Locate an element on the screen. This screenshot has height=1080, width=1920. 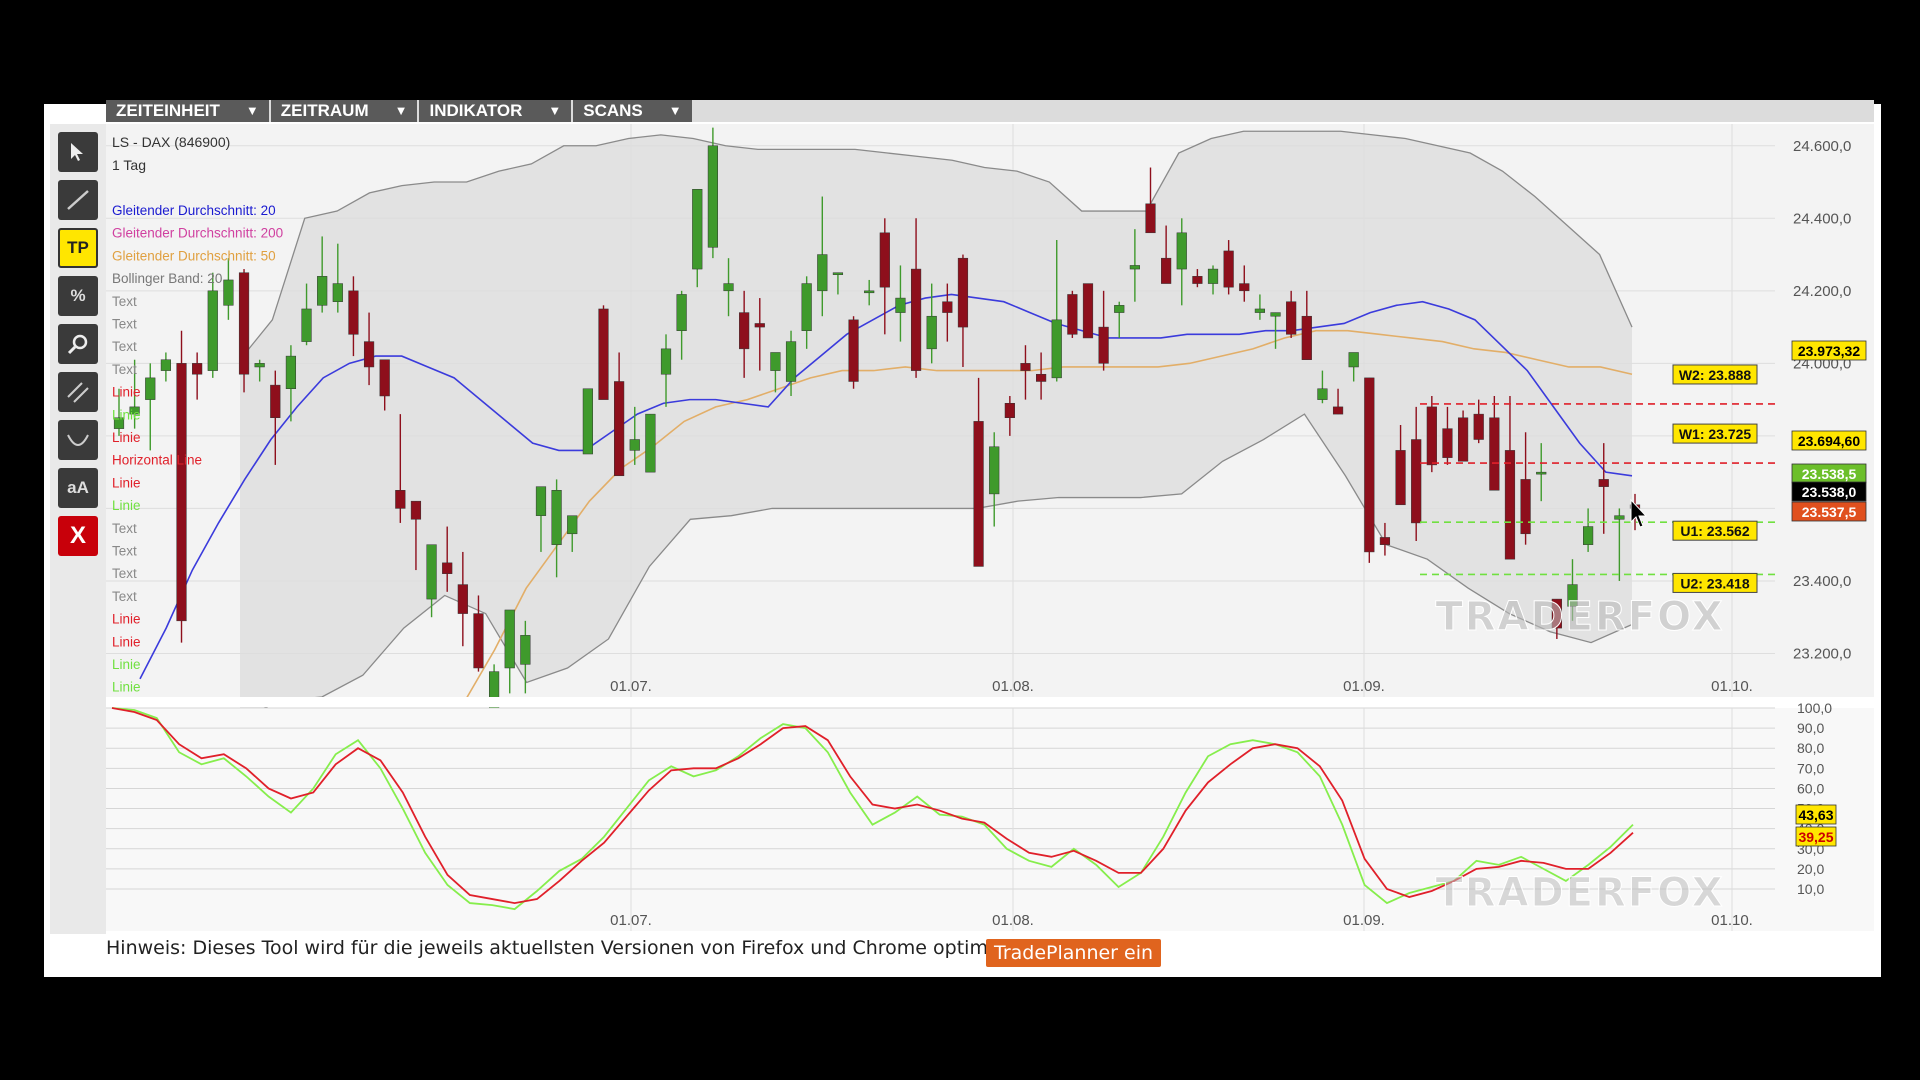
main-x-tick-label: 01.10. is located at coordinates (1732, 686).